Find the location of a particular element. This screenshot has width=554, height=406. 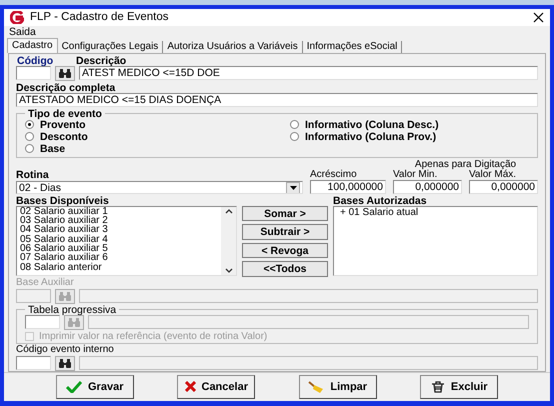

min-value-field: 0,000000 is located at coordinates (427, 187).